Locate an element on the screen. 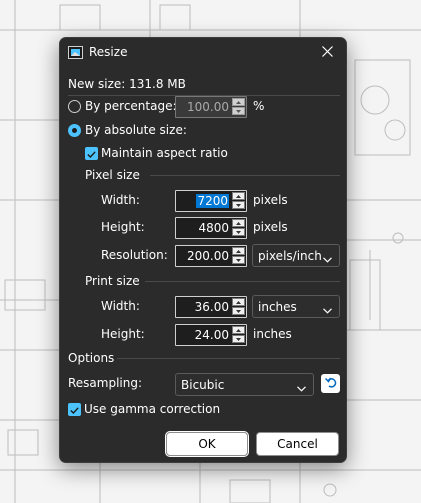 This screenshot has height=503, width=421. pixel-width-label: Width: is located at coordinates (120, 200).